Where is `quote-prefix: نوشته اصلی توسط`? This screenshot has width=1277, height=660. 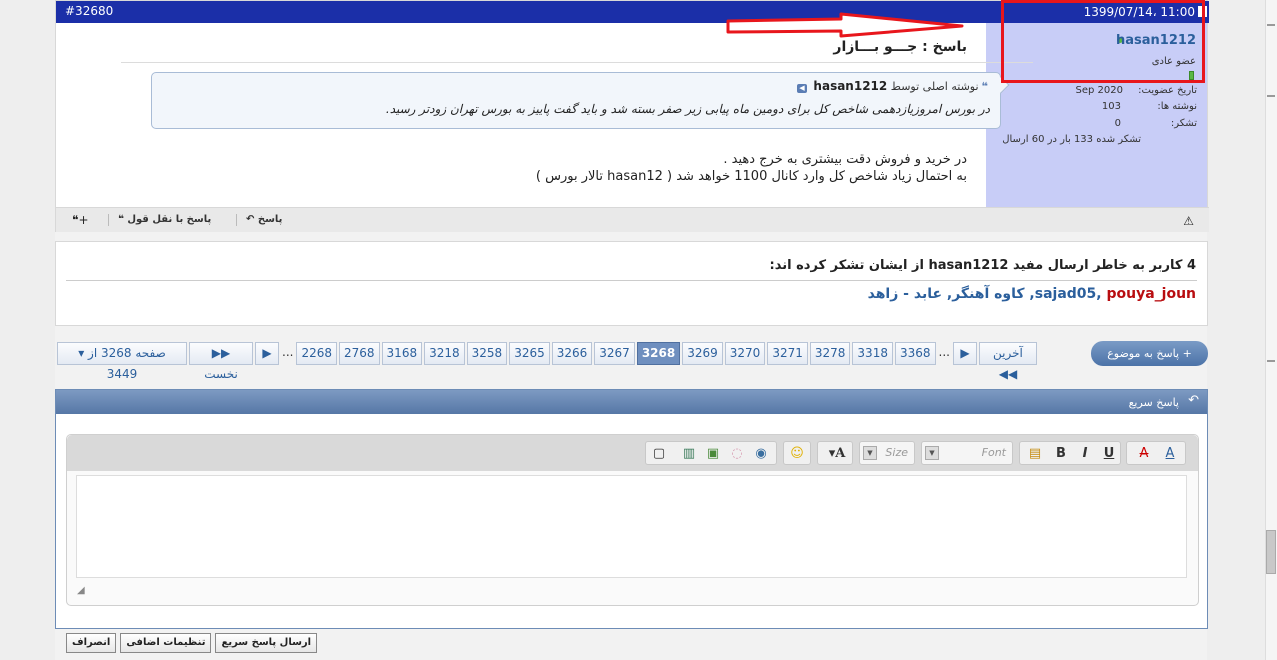
quote-prefix: نوشته اصلی توسط is located at coordinates (934, 86).